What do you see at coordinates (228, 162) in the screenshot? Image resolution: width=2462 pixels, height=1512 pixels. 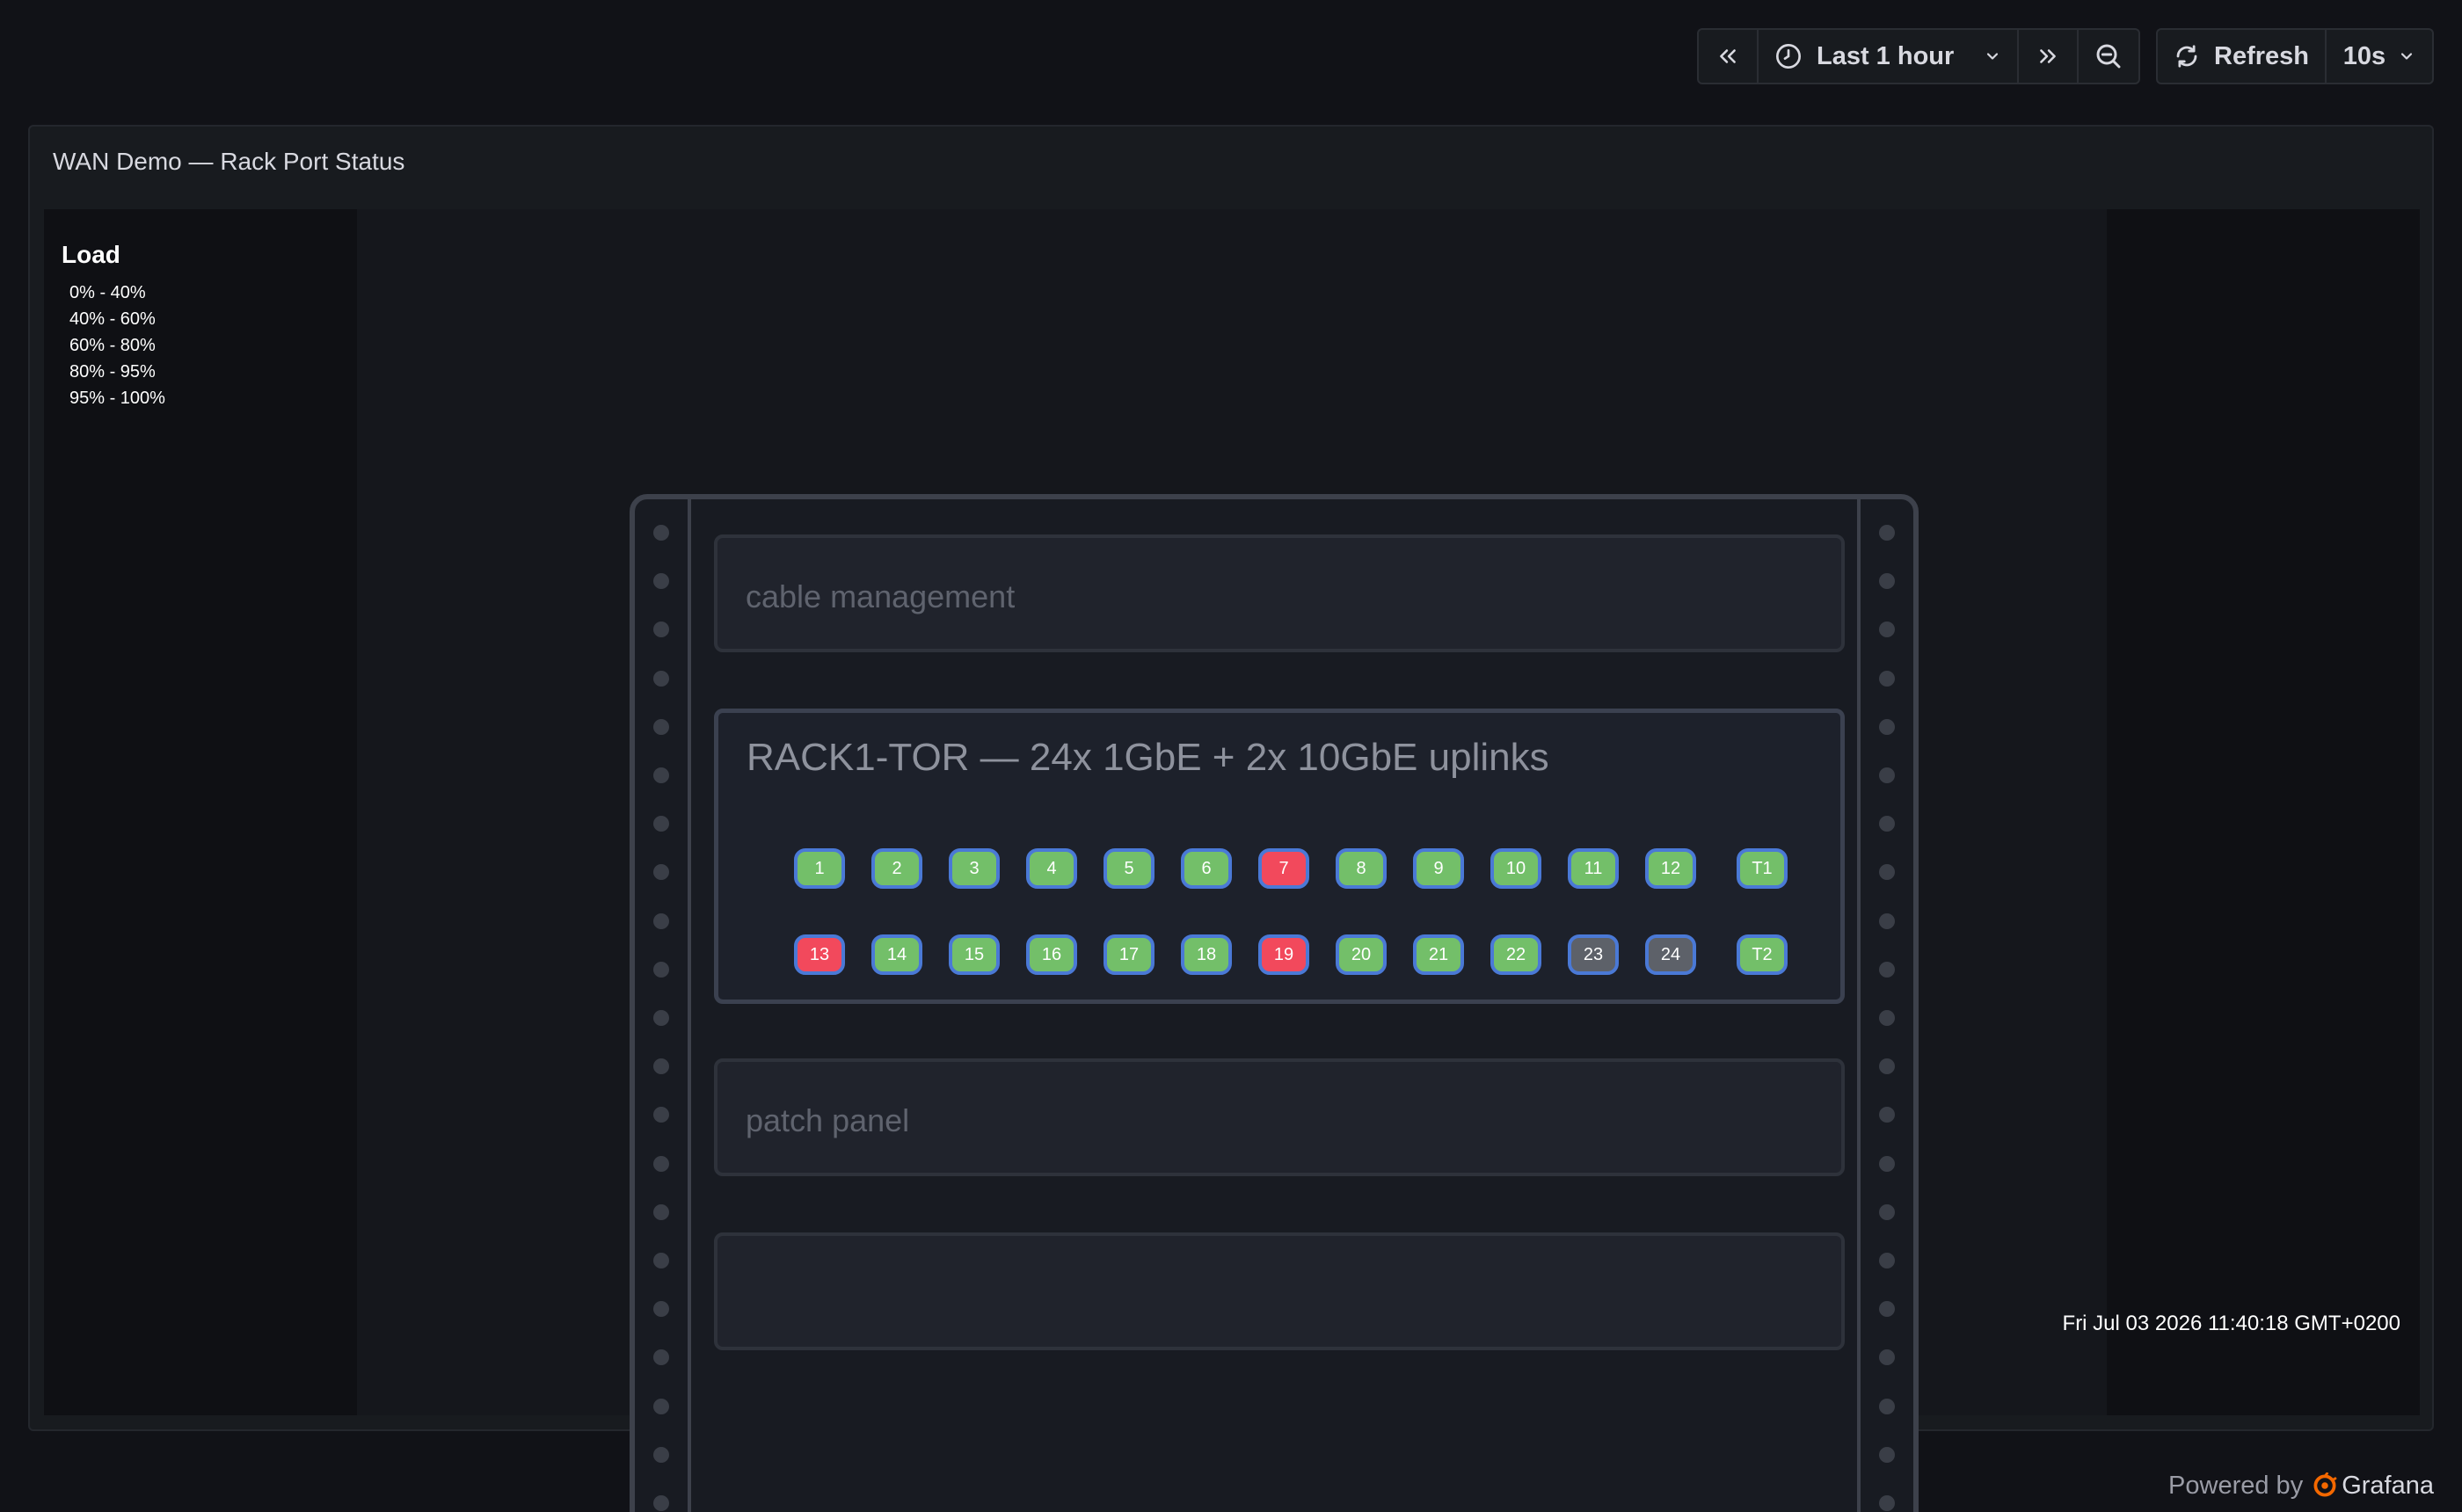 I see `panel-title: WAN Demo — Rack Port Status` at bounding box center [228, 162].